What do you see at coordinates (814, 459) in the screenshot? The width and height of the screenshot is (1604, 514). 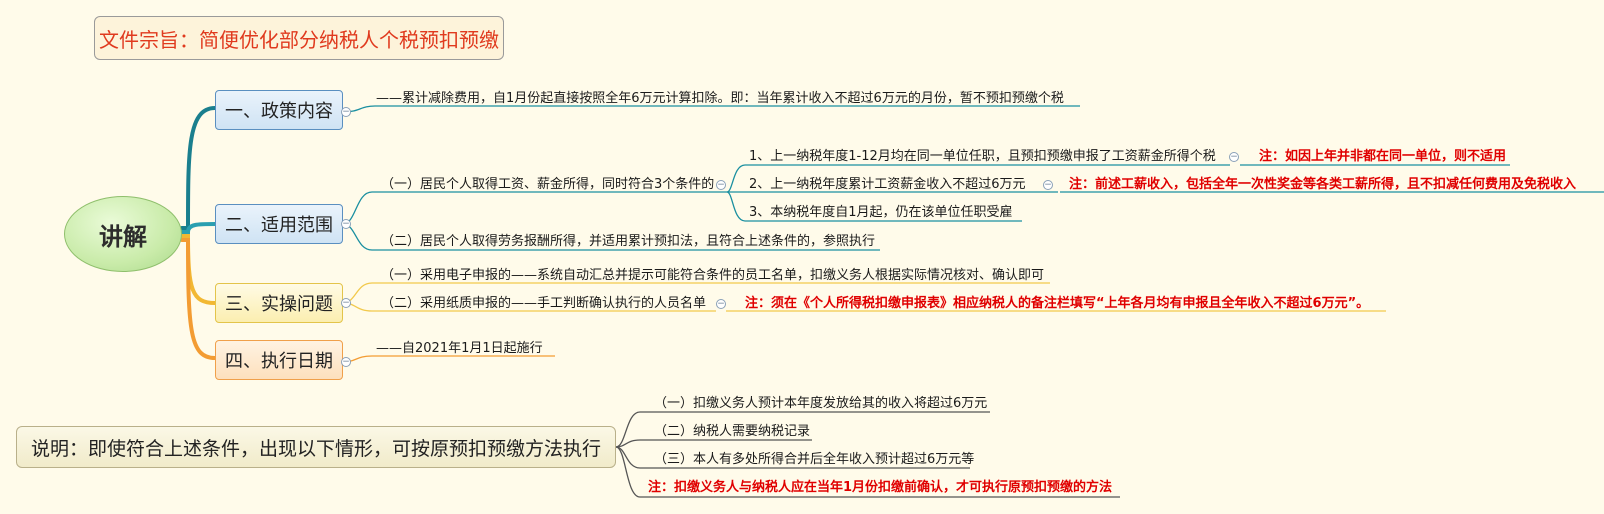 I see `explanation-item-3: （三）本人有多处所得合并后全年收入预计超过6万元等` at bounding box center [814, 459].